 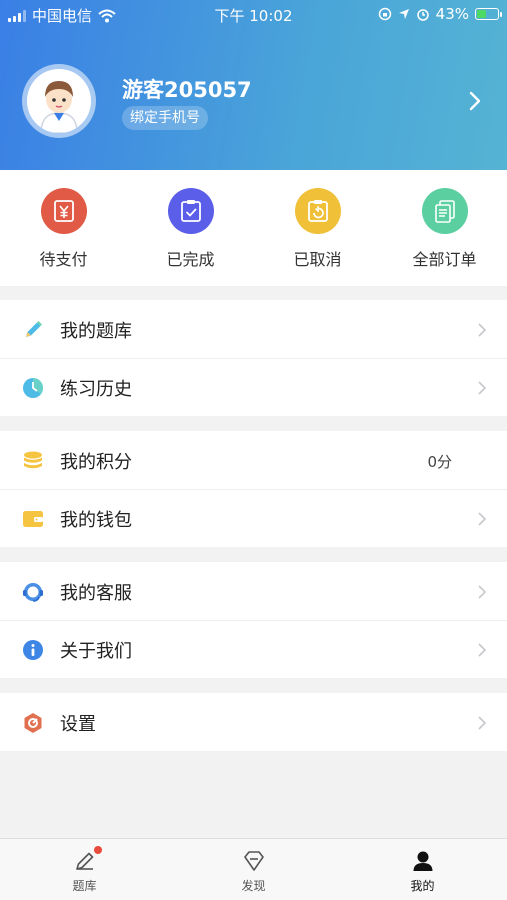 I want to click on gear-icon, so click(x=33, y=723).